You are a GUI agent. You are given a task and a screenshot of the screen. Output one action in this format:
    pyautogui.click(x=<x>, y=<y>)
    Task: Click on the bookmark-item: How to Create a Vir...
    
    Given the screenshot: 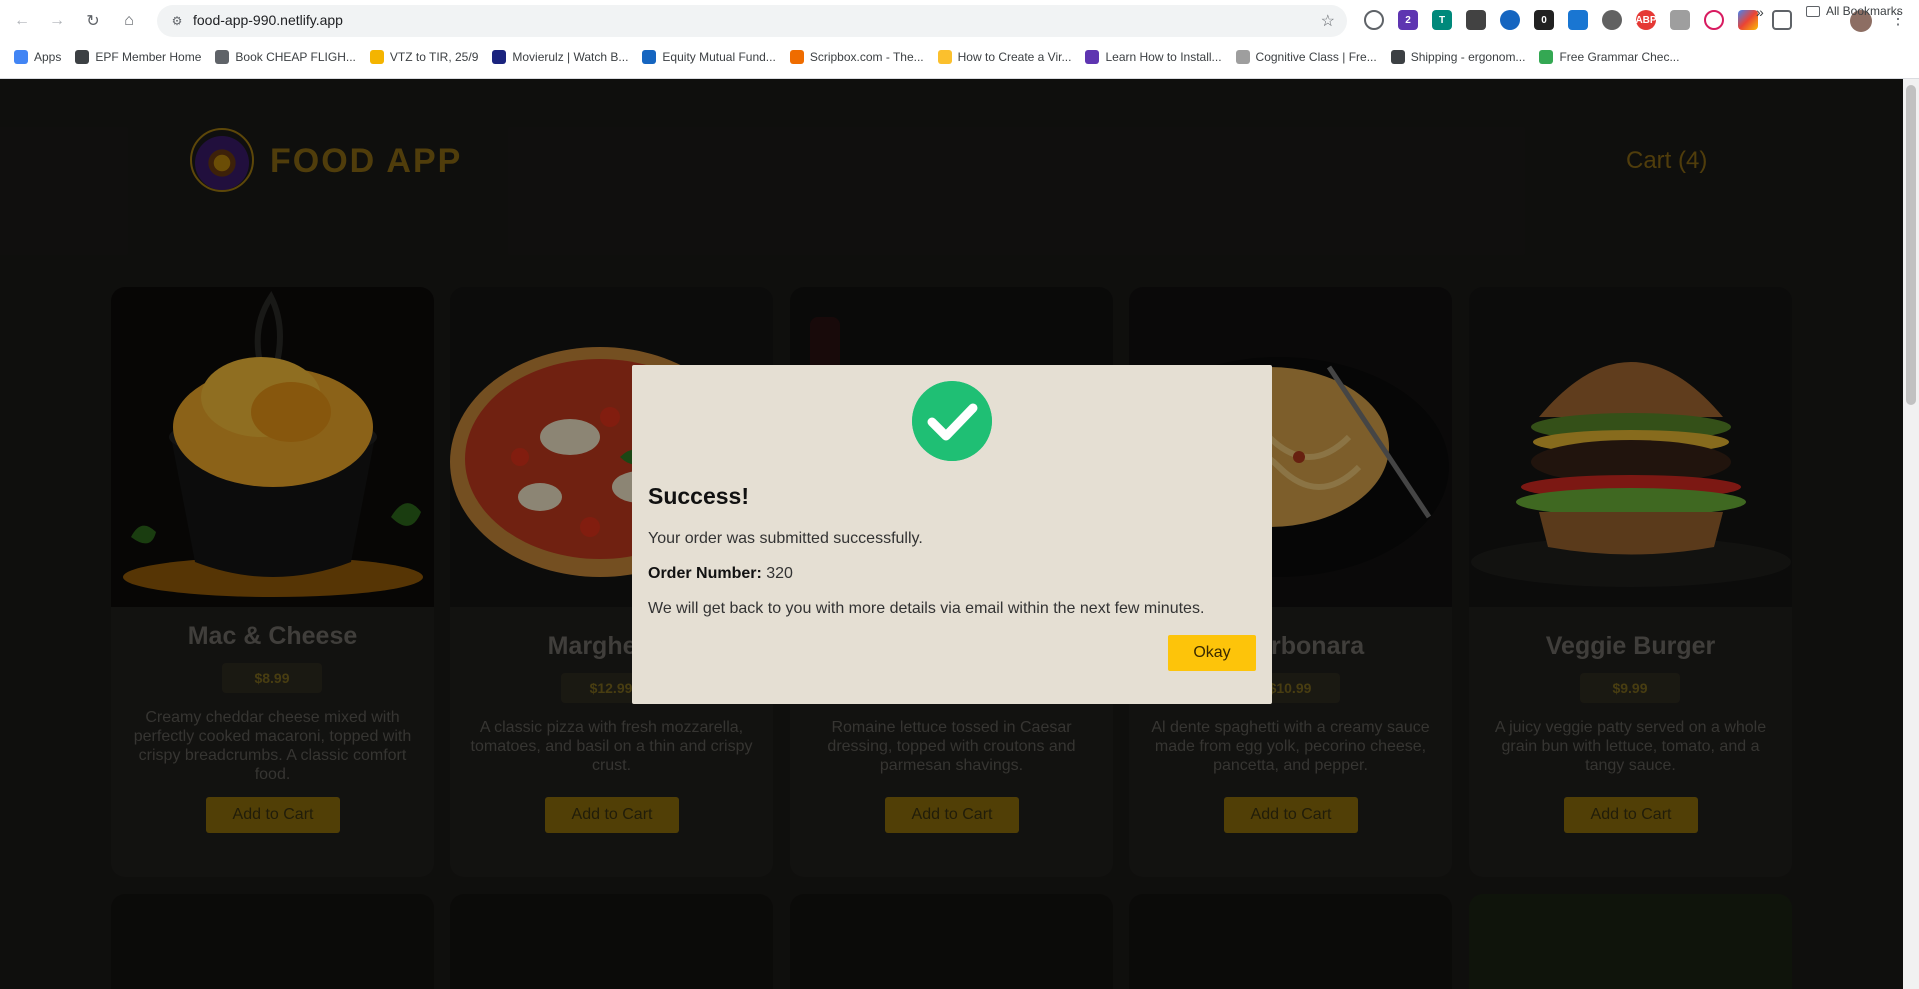 What is the action you would take?
    pyautogui.click(x=1004, y=57)
    